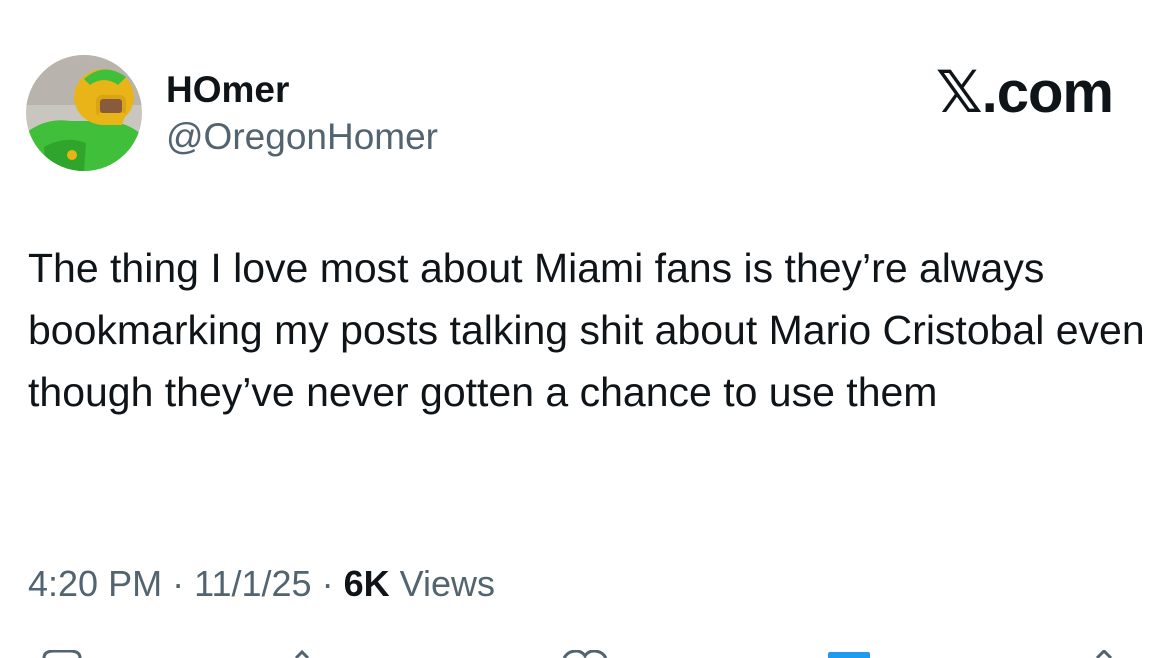 This screenshot has width=1169, height=658. What do you see at coordinates (95, 583) in the screenshot?
I see `post-time: 4:20 PM` at bounding box center [95, 583].